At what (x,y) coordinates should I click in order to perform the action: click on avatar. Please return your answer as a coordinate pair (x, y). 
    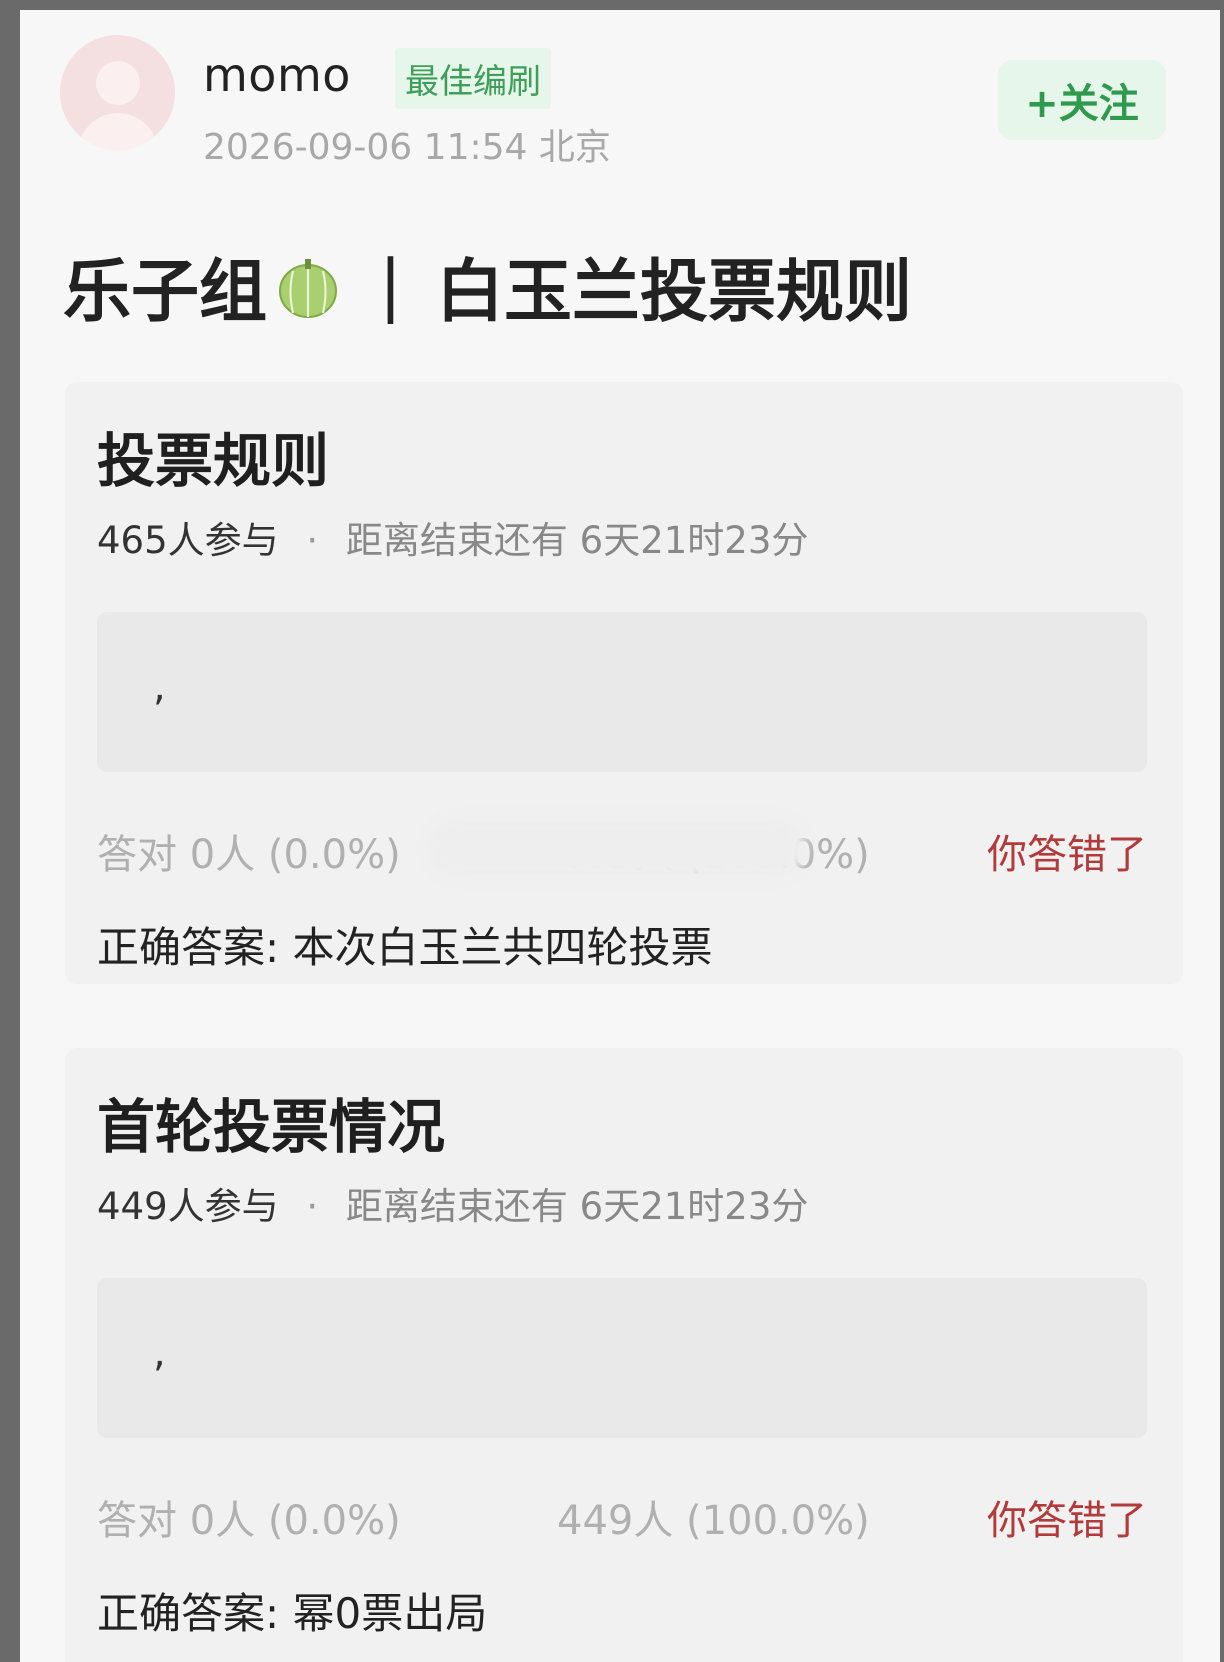
    Looking at the image, I should click on (117, 92).